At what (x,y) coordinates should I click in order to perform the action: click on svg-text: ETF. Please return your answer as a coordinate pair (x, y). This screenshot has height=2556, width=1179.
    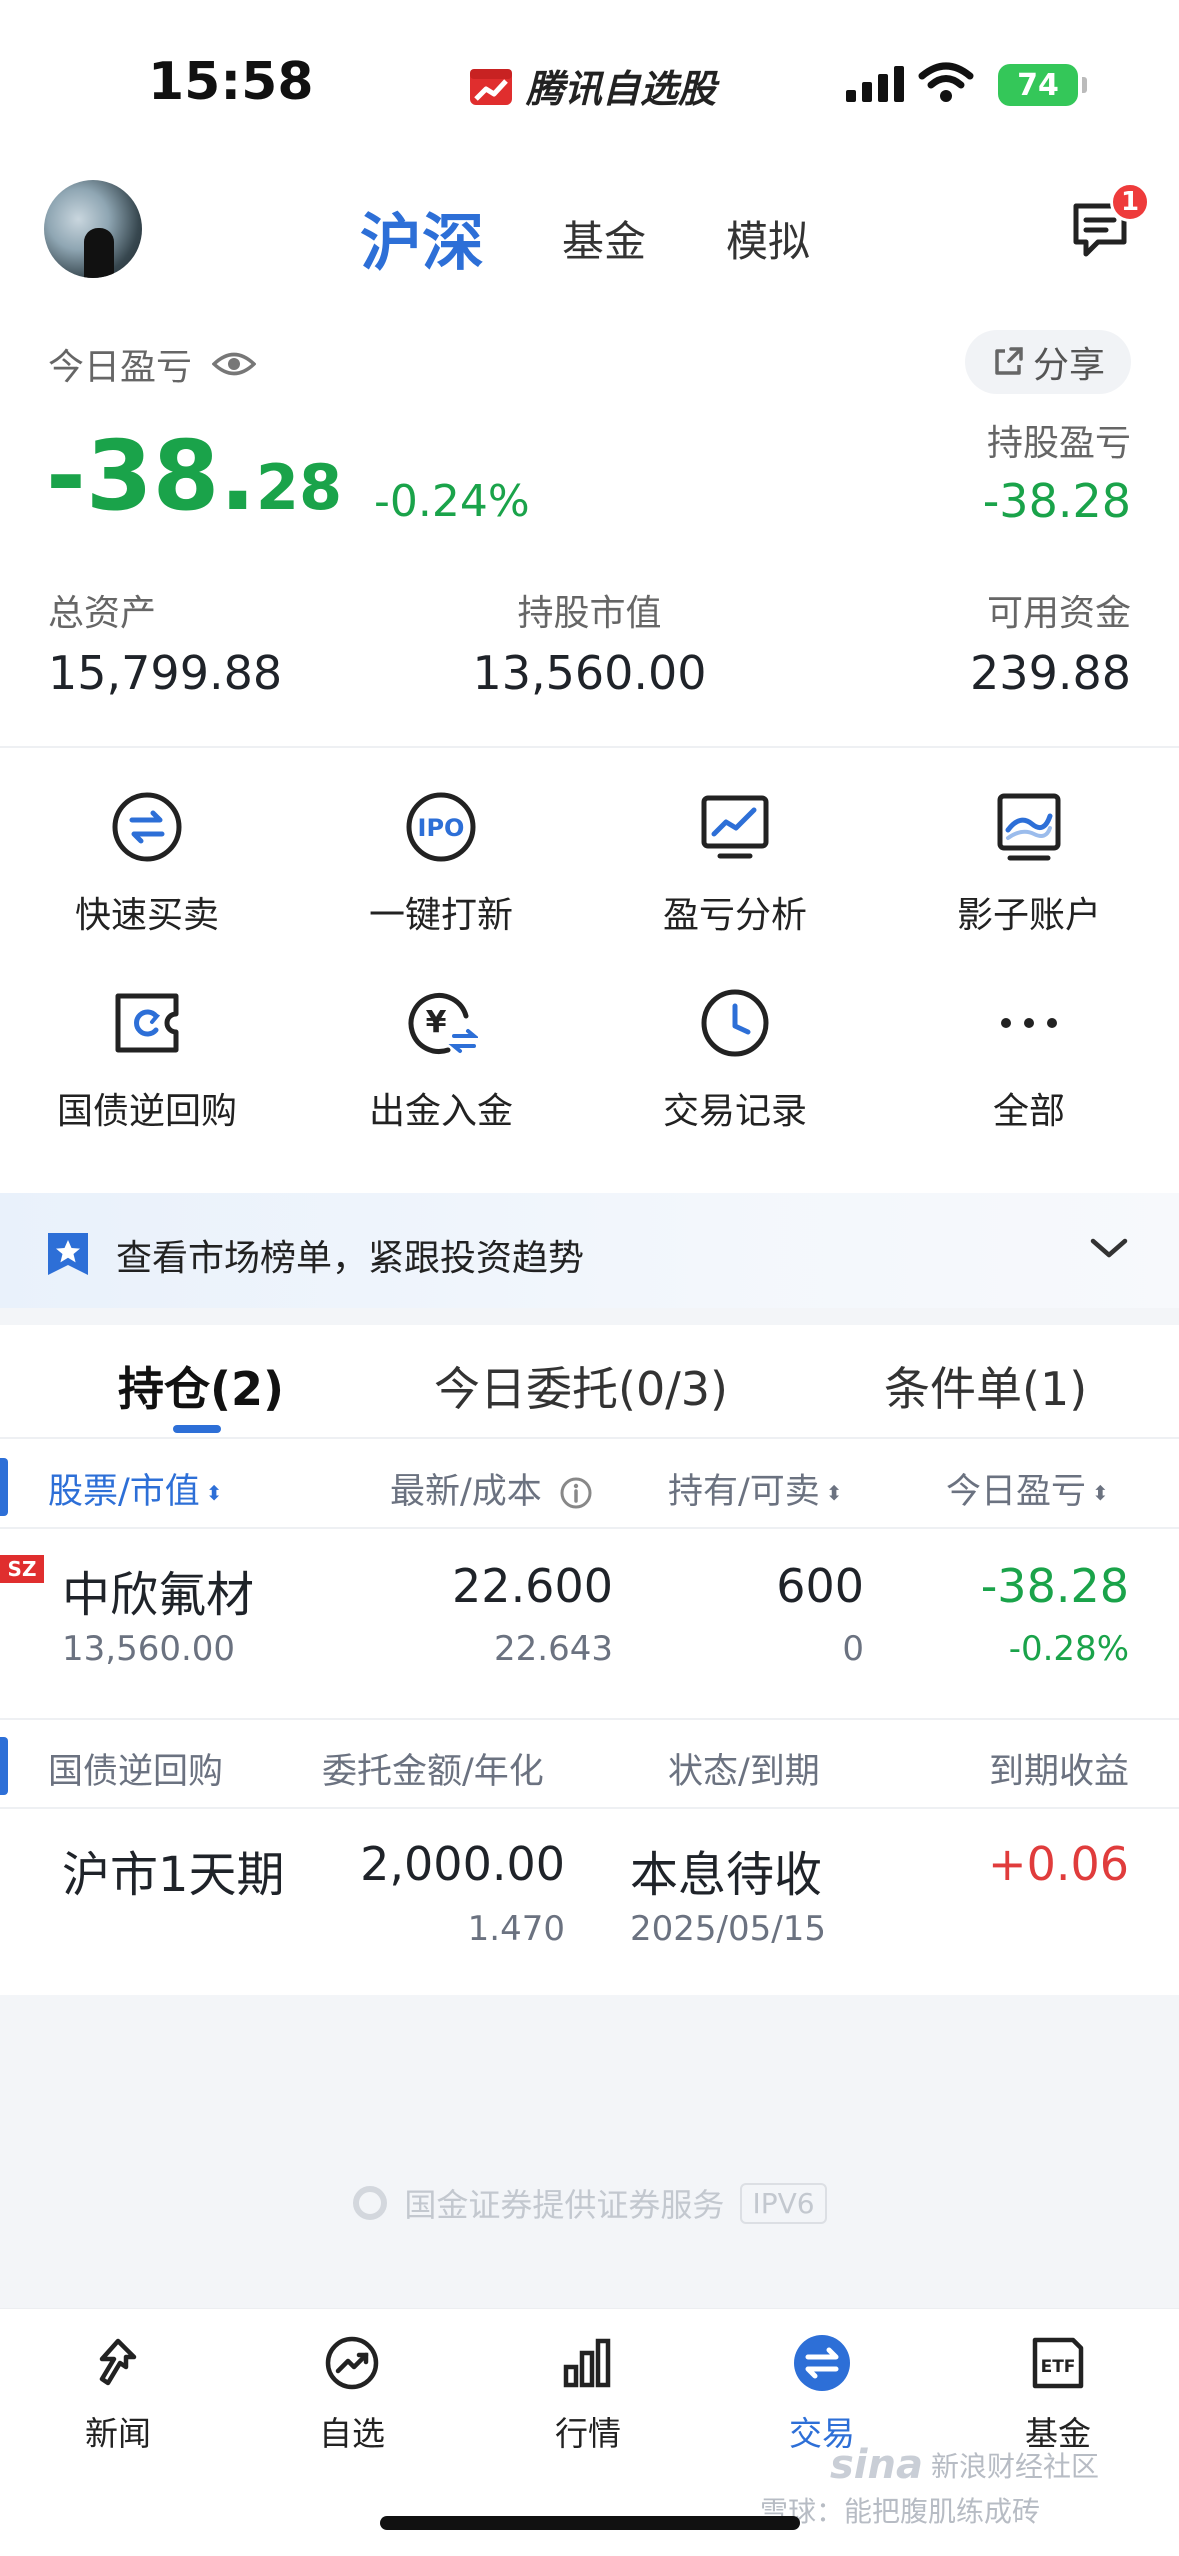
    Looking at the image, I should click on (1058, 2367).